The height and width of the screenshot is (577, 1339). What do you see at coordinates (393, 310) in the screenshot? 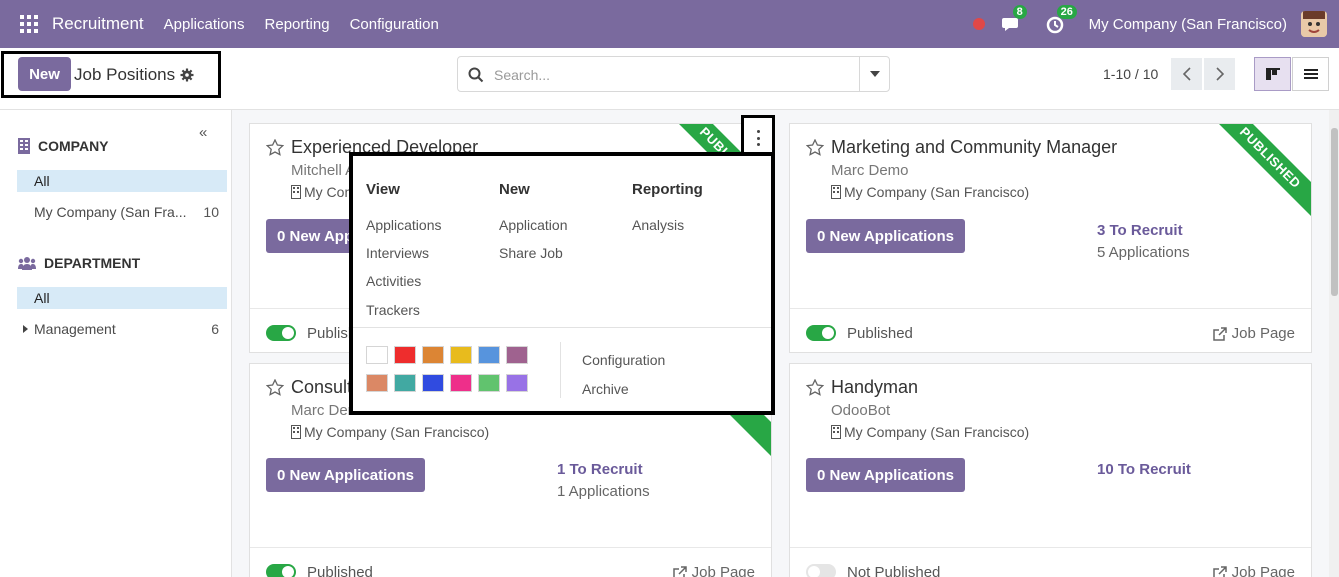
I see `dropdown-view-trackers: Trackers` at bounding box center [393, 310].